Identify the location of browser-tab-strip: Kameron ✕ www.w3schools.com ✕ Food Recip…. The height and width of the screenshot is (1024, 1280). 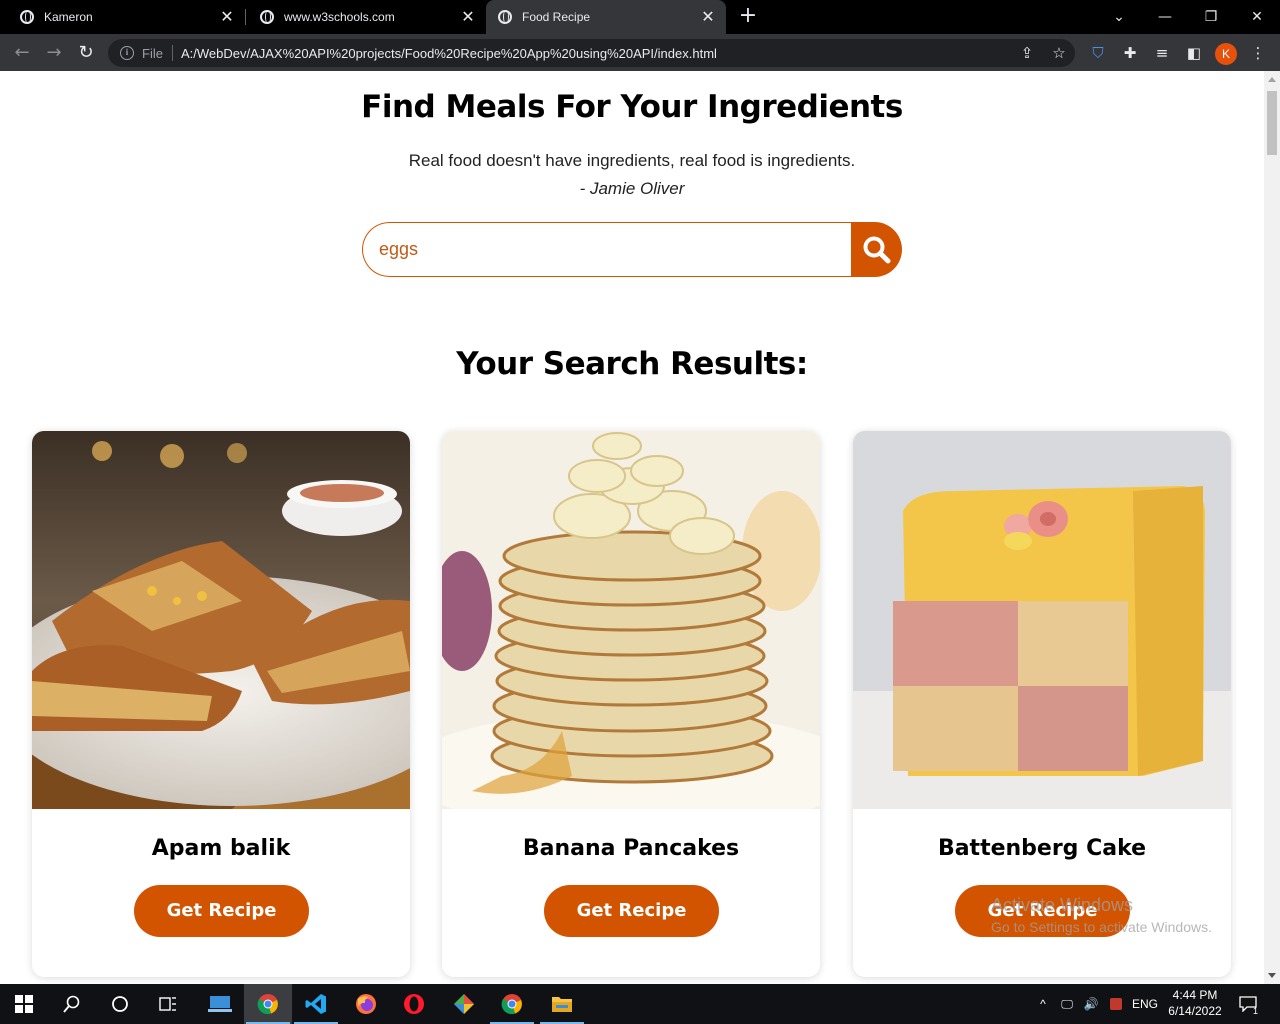
(640, 17).